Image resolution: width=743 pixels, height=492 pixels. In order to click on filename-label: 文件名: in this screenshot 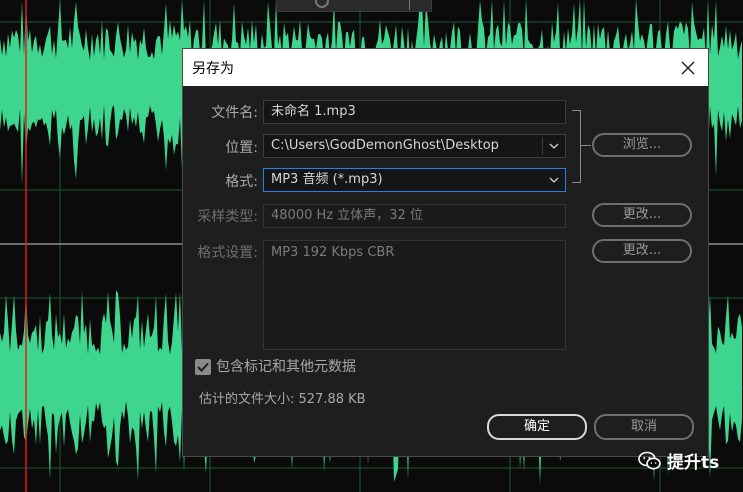, I will do `click(234, 113)`.